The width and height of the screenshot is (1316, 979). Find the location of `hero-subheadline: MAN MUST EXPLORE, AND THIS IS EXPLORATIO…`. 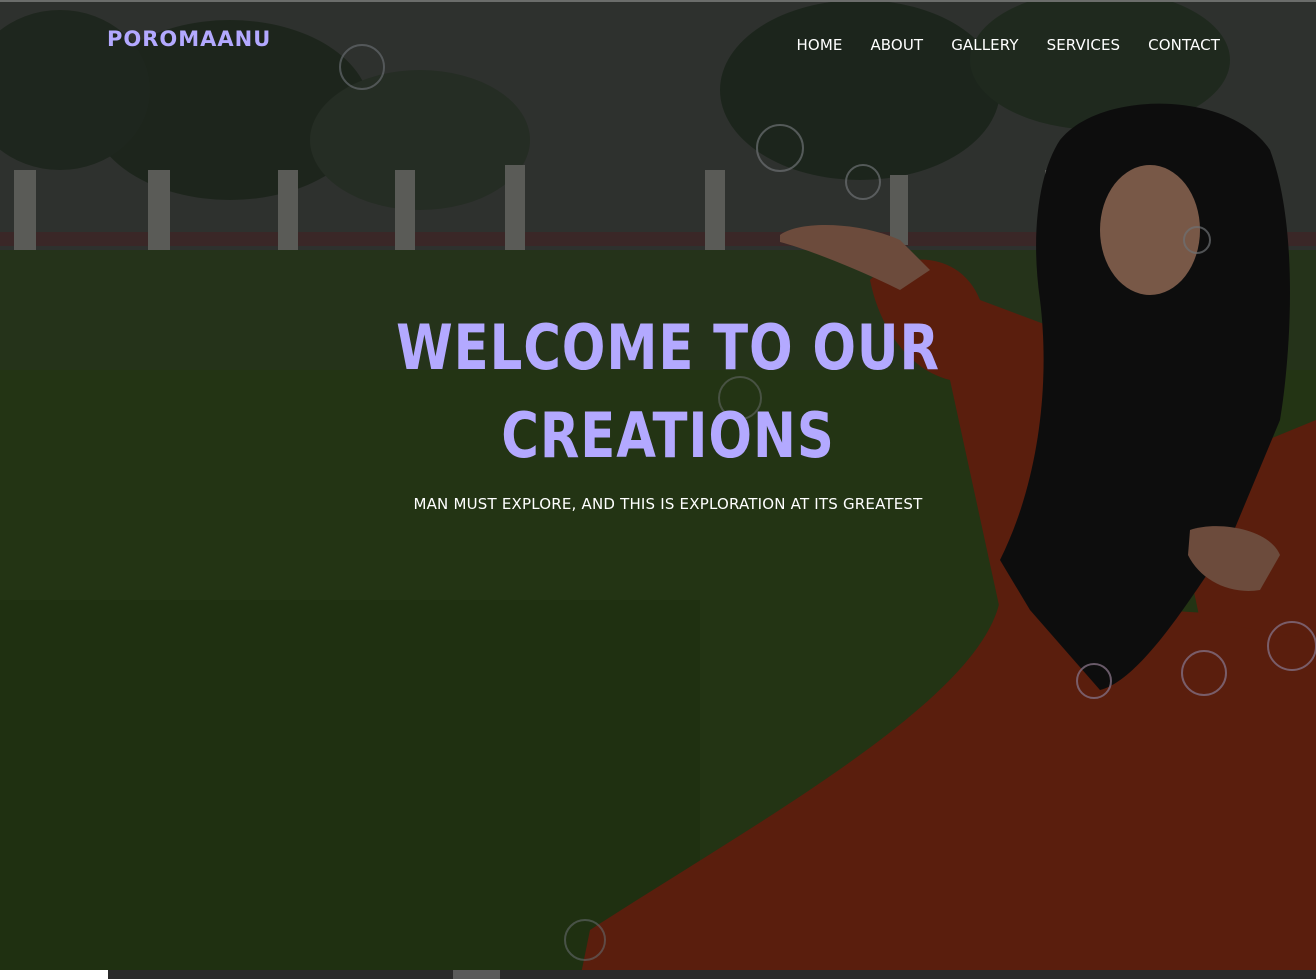

hero-subheadline: MAN MUST EXPLORE, AND THIS IS EXPLORATIO… is located at coordinates (668, 504).